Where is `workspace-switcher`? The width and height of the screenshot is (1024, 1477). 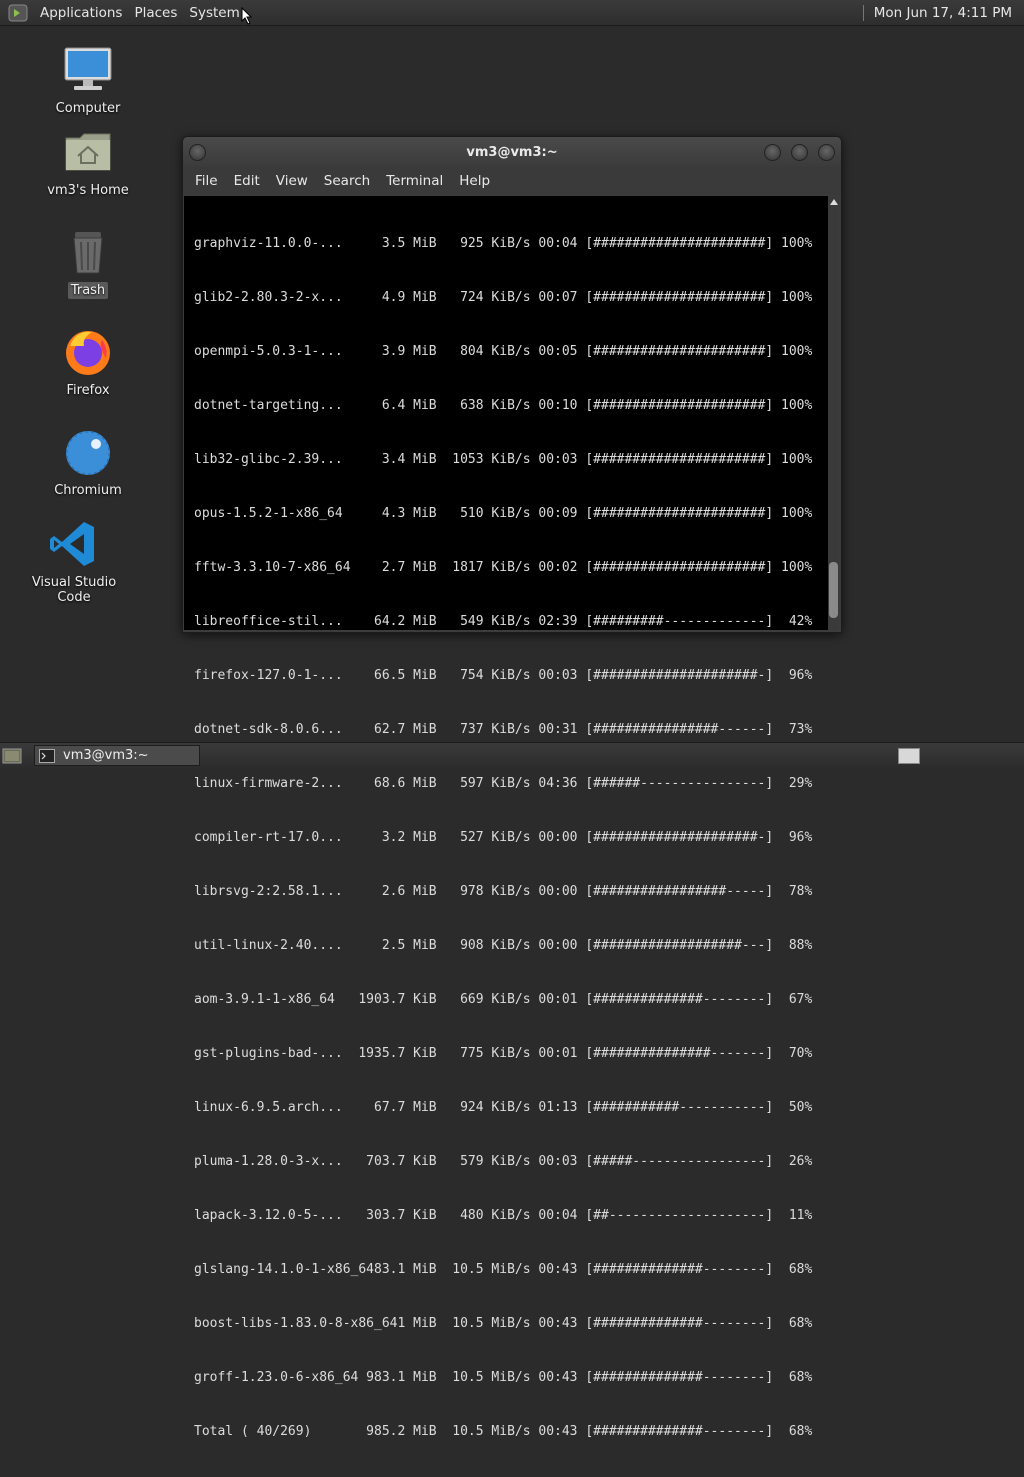 workspace-switcher is located at coordinates (909, 755).